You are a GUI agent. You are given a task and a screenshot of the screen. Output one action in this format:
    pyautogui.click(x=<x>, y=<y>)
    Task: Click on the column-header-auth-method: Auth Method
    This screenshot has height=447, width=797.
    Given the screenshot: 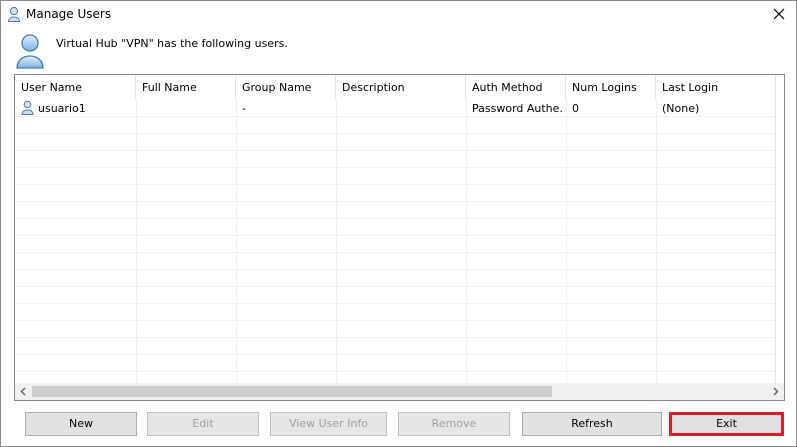 What is the action you would take?
    pyautogui.click(x=516, y=87)
    